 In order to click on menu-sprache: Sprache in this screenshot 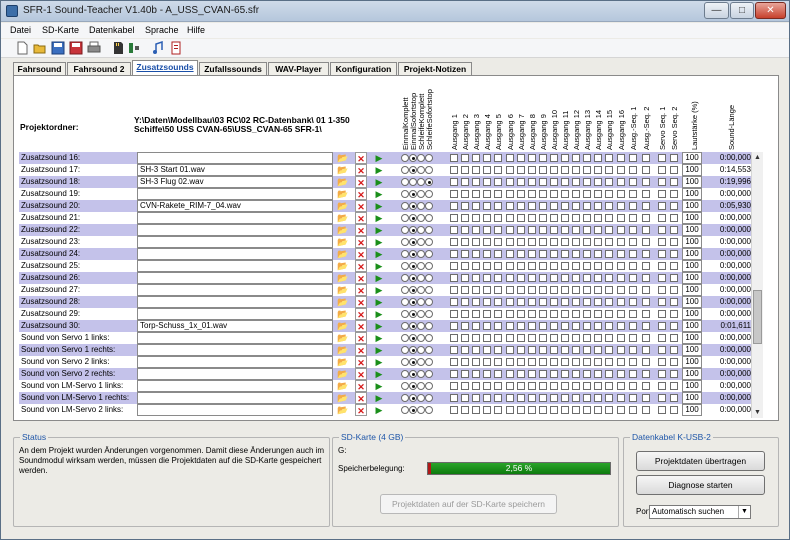, I will do `click(162, 30)`.